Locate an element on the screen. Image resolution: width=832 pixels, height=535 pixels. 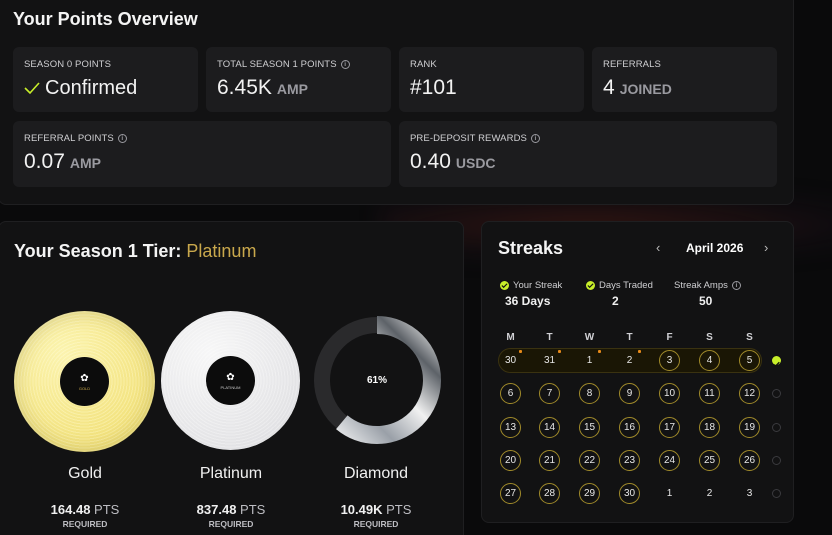
total-season1-card: TOTAL SEASON 1 POINTS i 6.45K AMP is located at coordinates (298, 79).